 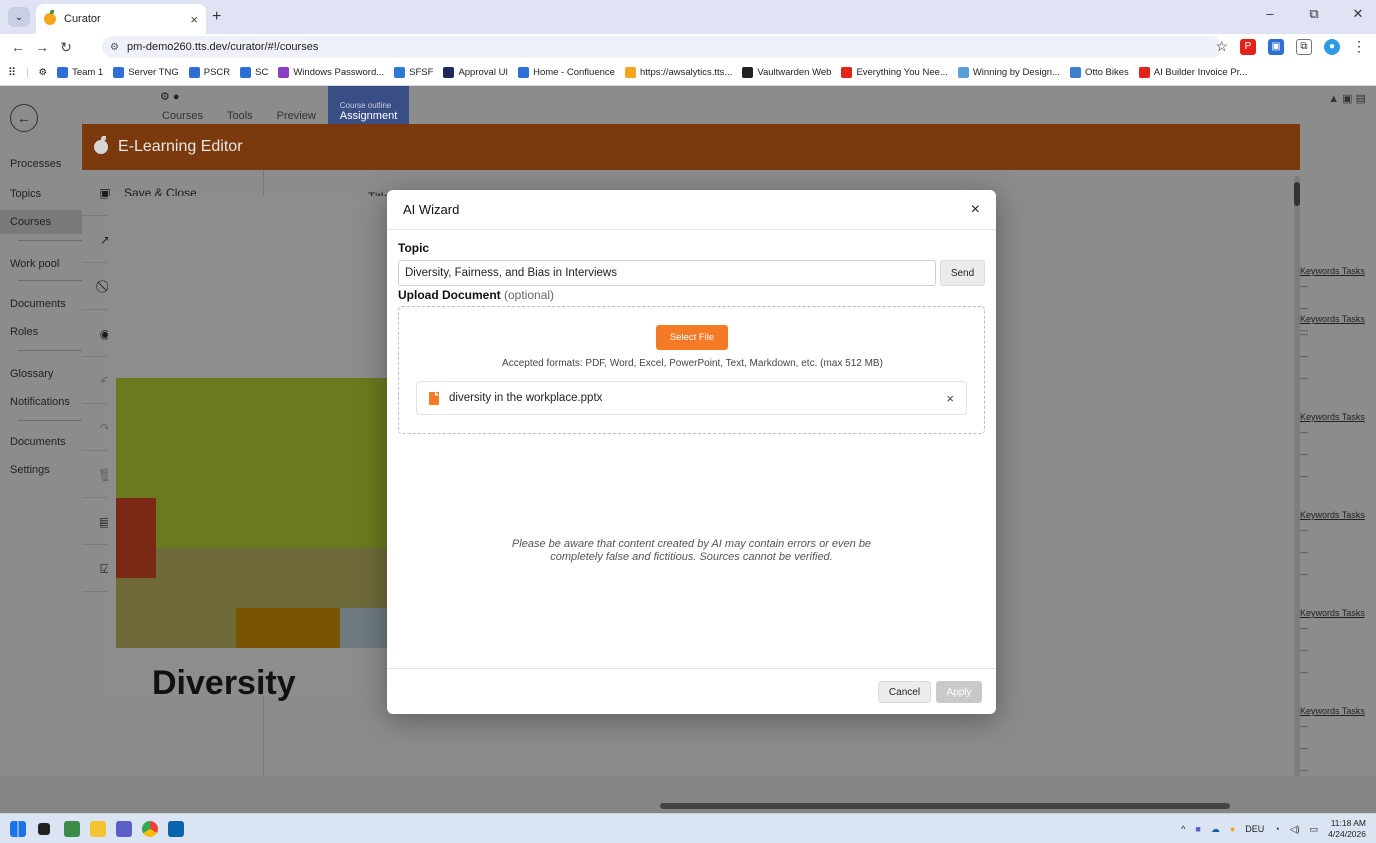 I want to click on bookmark-item: SC, so click(x=254, y=72).